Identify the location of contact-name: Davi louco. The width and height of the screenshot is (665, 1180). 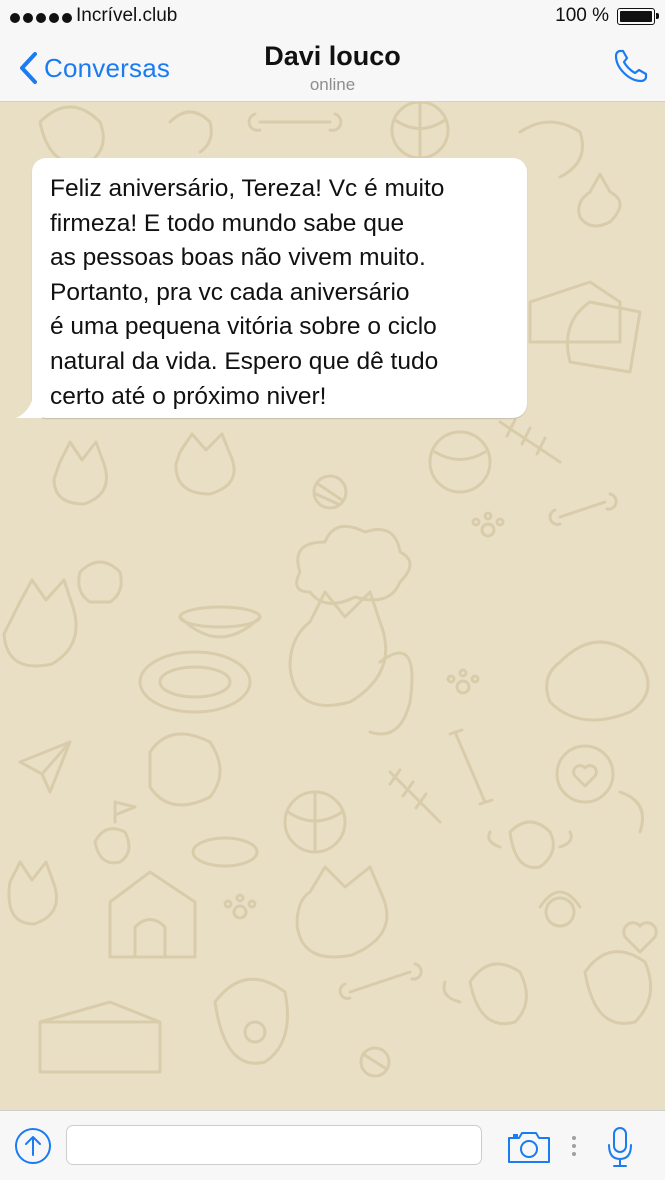
(332, 56).